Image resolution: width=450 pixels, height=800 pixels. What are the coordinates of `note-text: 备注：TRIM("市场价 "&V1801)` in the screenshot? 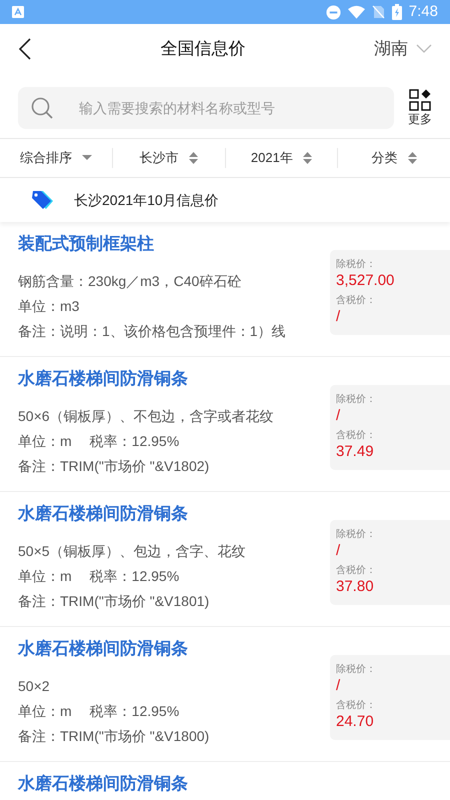 It's located at (114, 601).